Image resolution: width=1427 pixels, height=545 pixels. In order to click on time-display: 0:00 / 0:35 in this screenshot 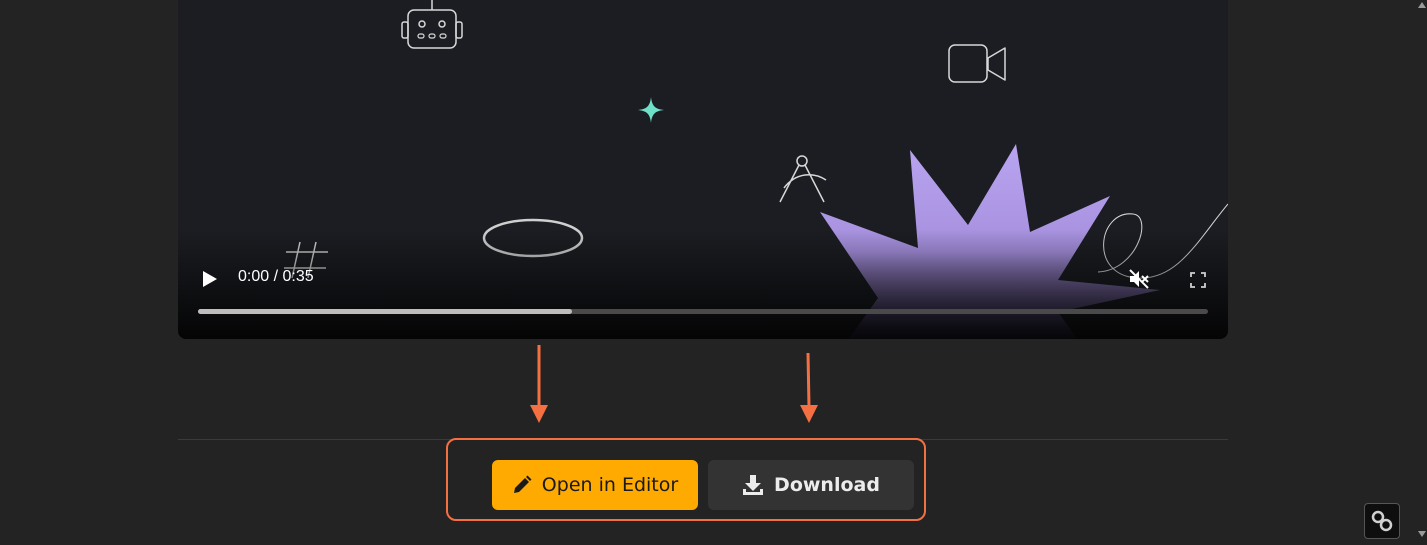, I will do `click(276, 276)`.